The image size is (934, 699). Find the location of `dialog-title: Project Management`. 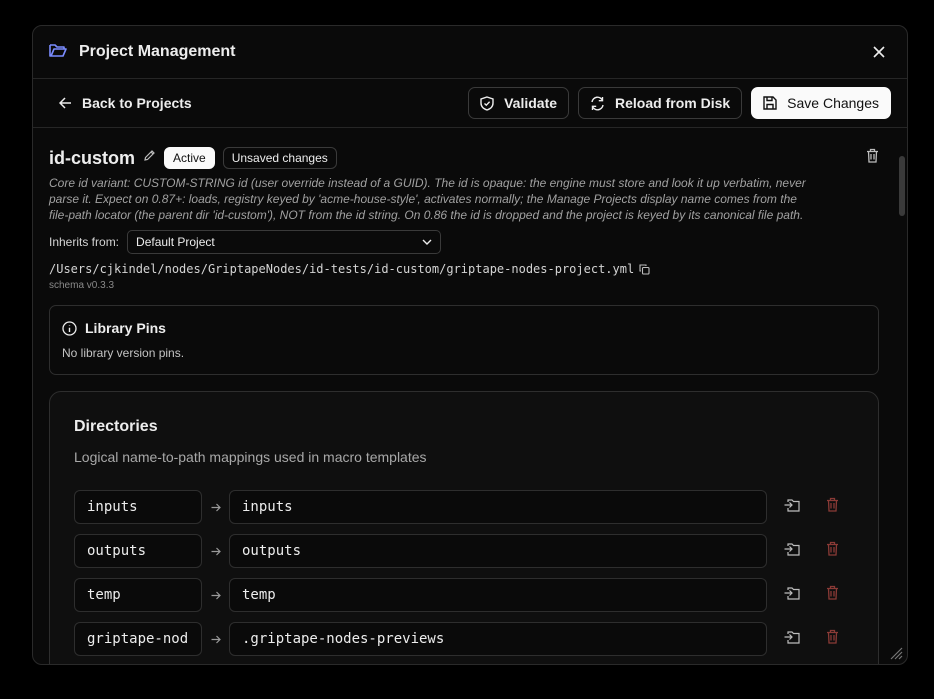

dialog-title: Project Management is located at coordinates (157, 51).